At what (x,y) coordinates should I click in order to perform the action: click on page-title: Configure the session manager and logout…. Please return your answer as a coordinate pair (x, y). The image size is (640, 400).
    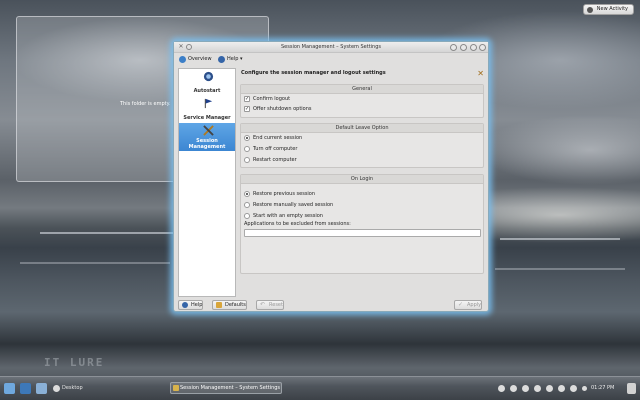
    Looking at the image, I should click on (313, 73).